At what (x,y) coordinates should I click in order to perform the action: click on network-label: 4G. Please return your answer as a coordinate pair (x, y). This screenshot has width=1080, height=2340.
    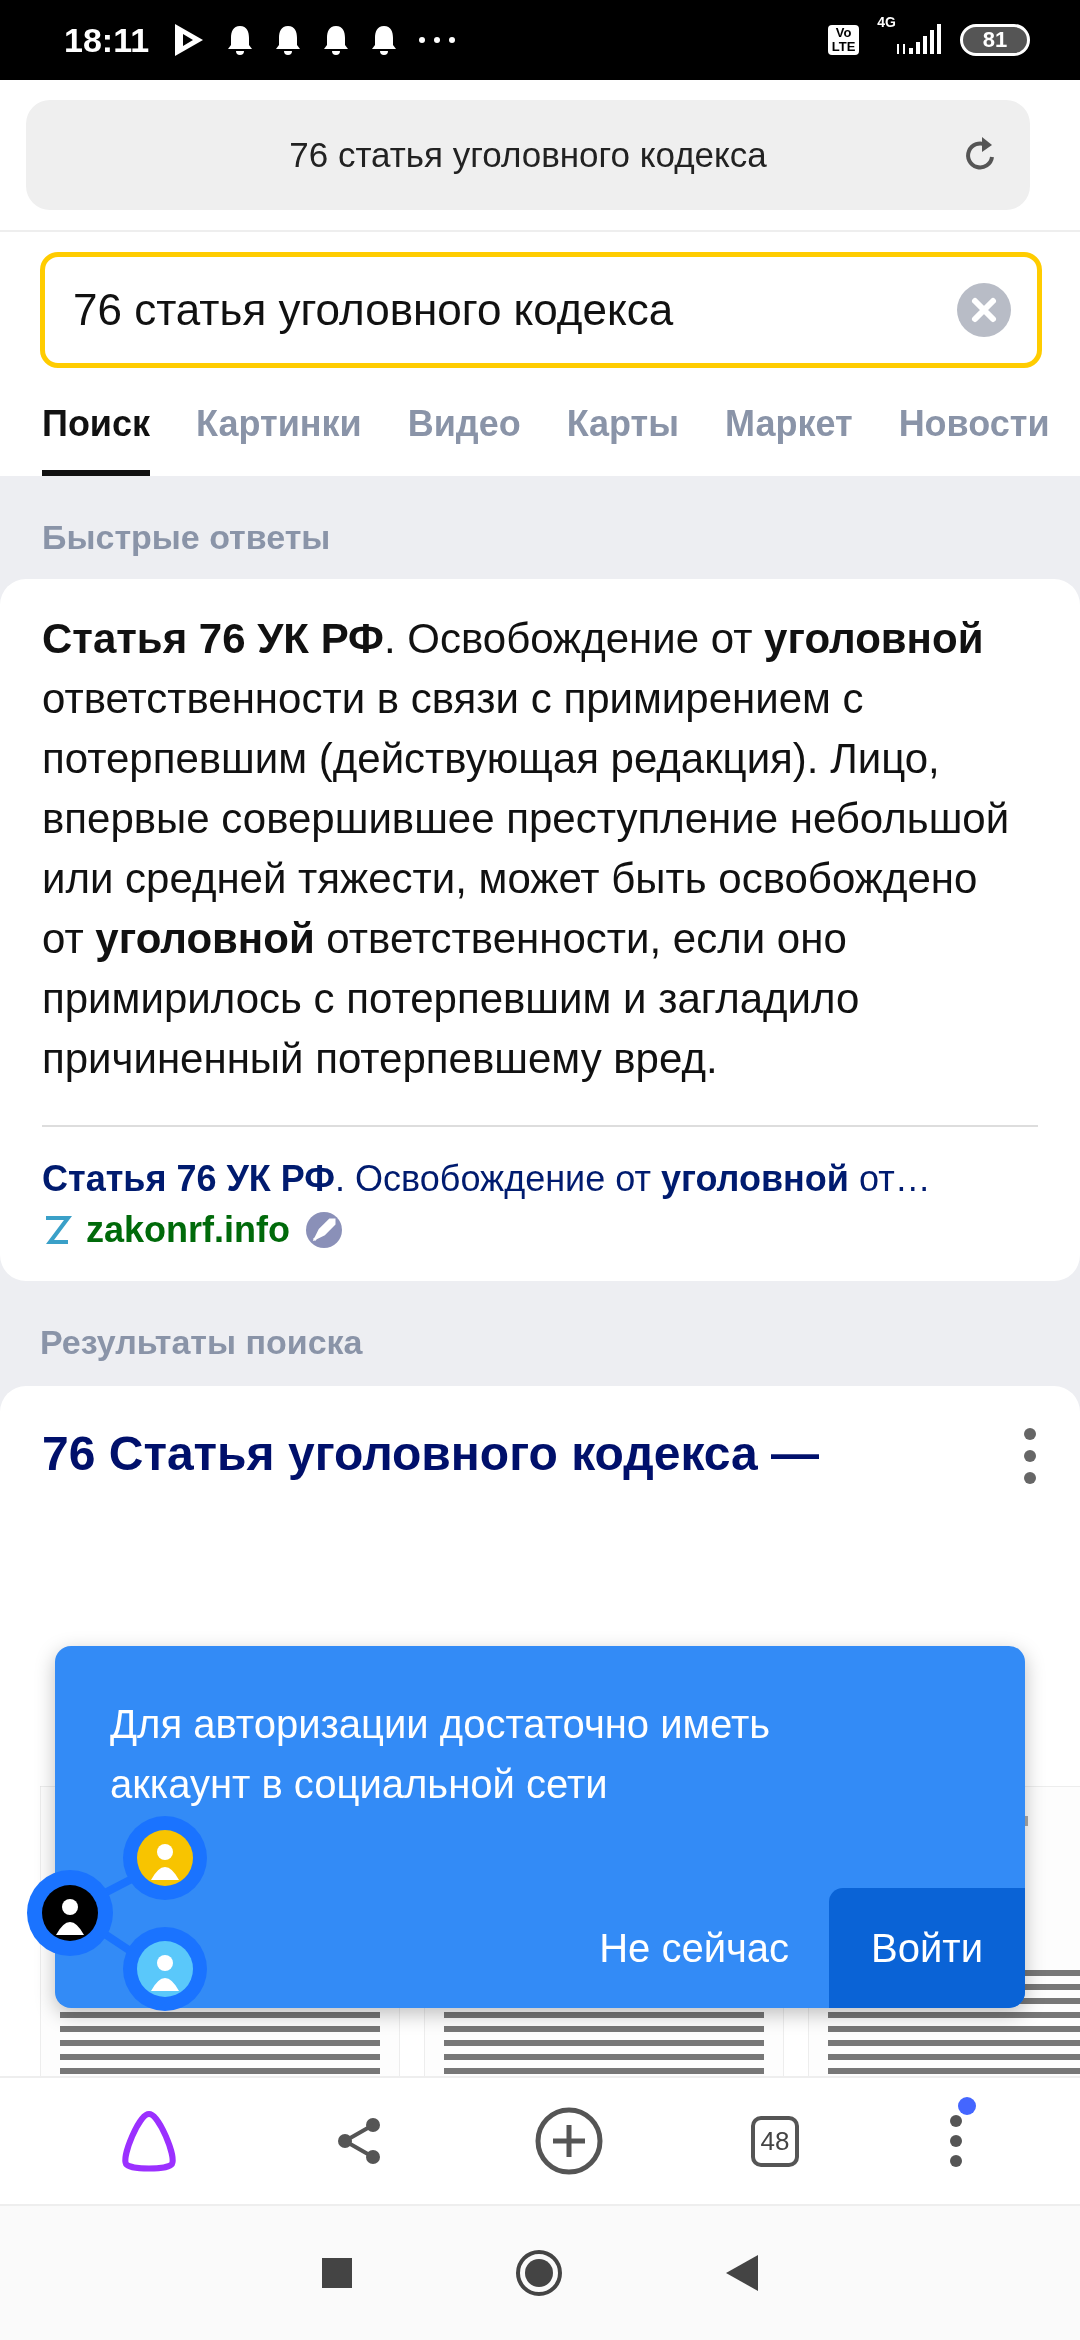
    Looking at the image, I should click on (886, 22).